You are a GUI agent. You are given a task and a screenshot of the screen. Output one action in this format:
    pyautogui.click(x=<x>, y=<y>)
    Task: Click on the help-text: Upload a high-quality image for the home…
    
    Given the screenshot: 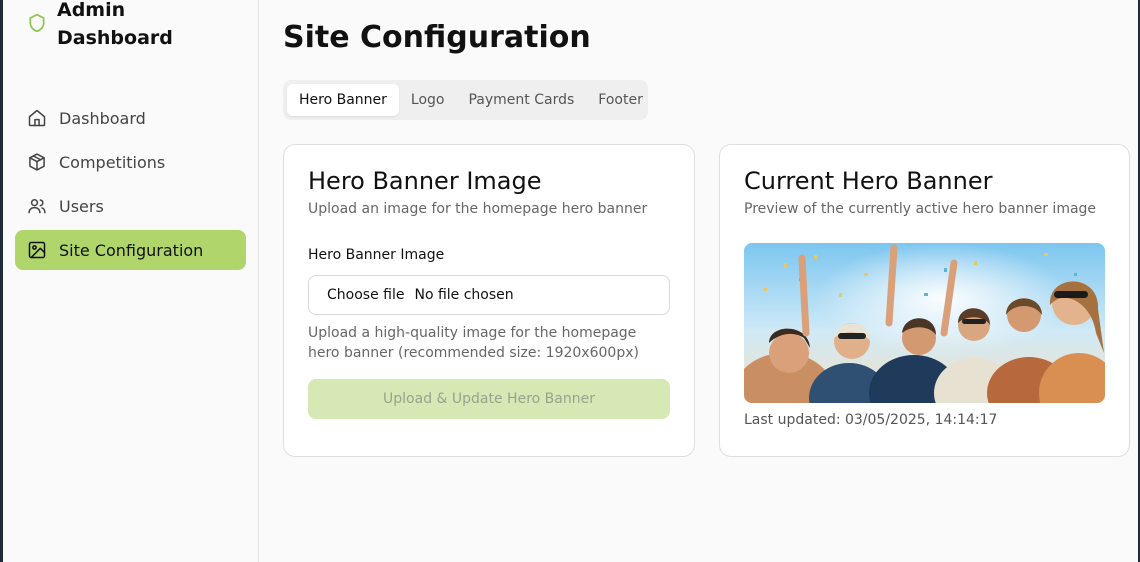 What is the action you would take?
    pyautogui.click(x=473, y=343)
    